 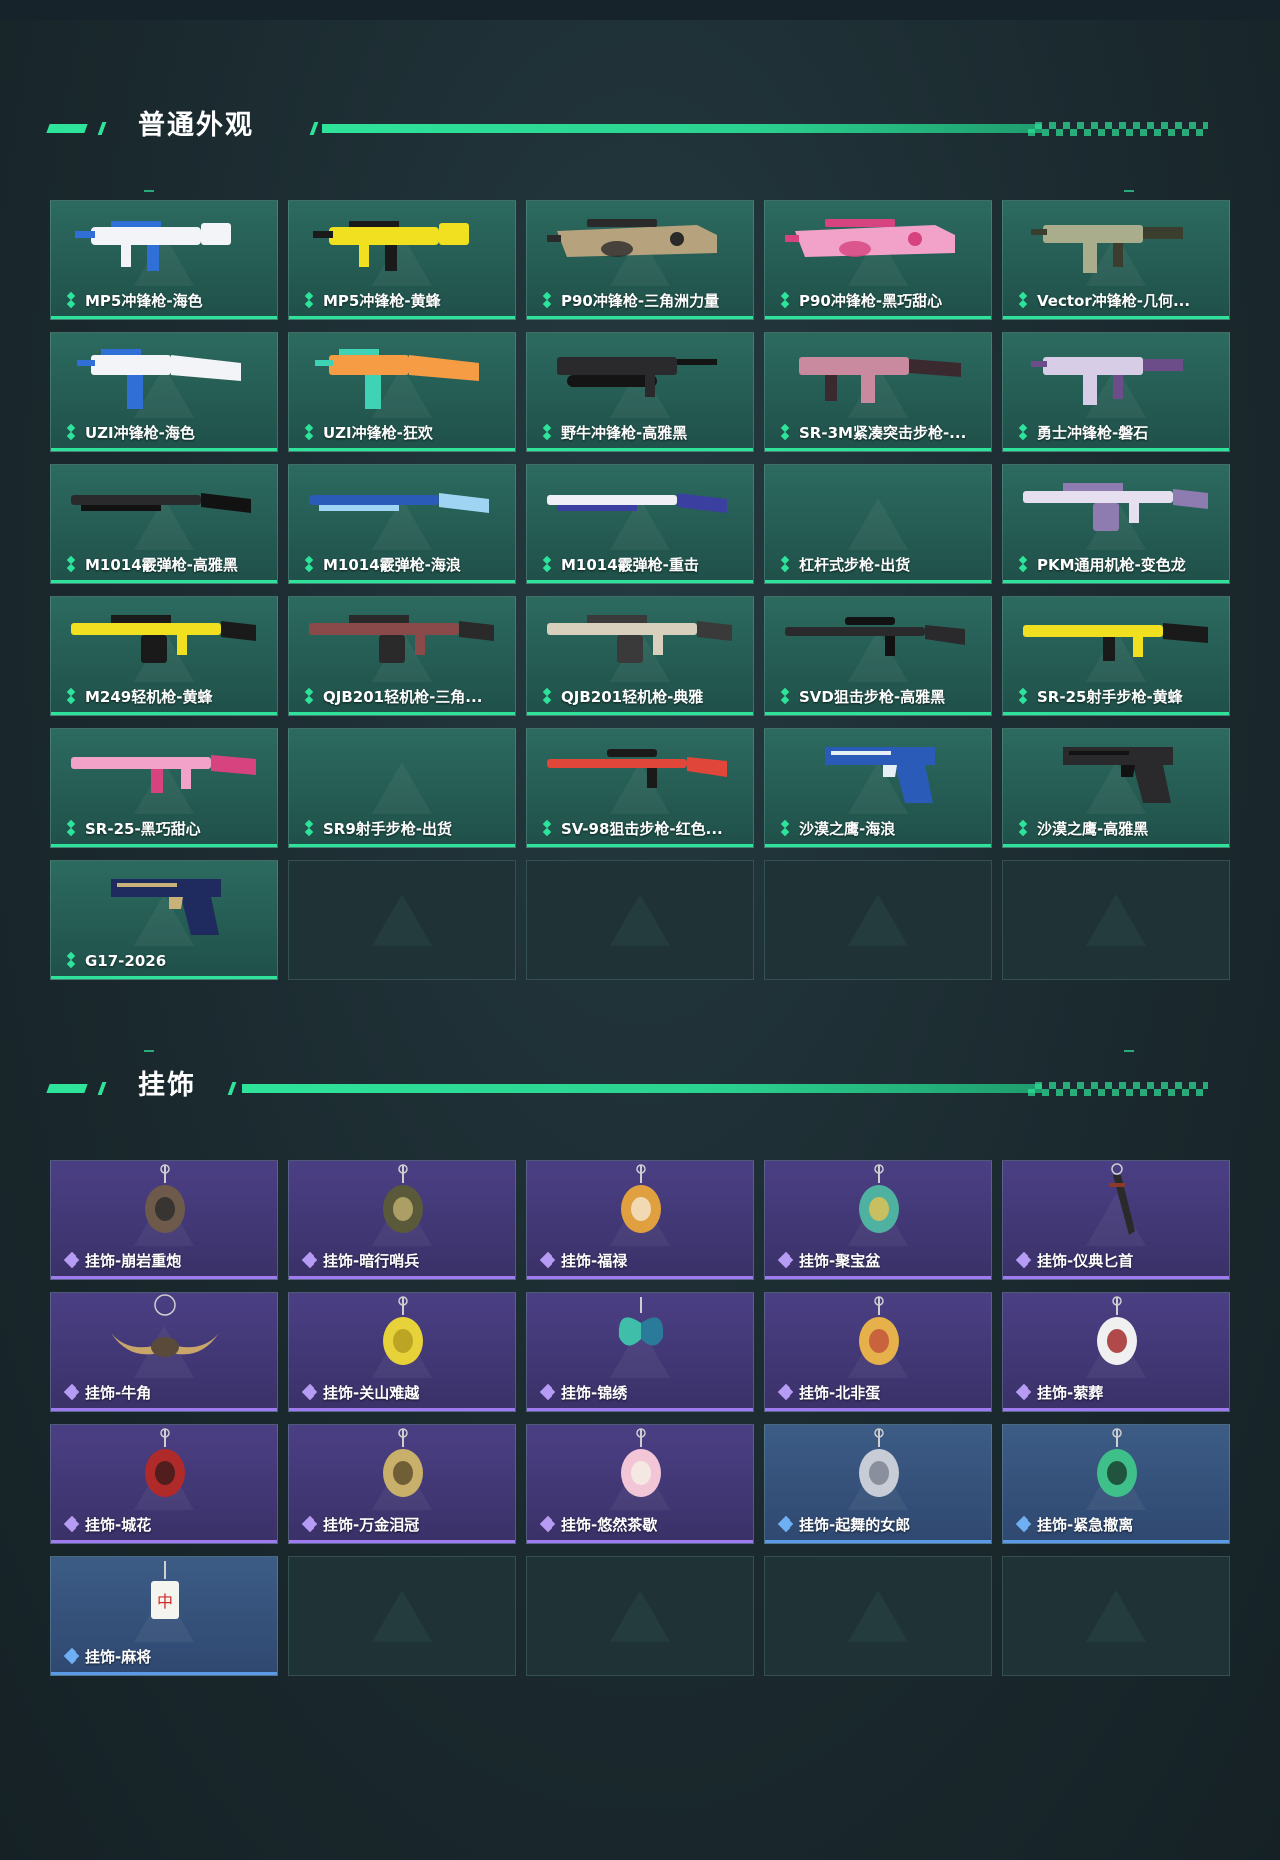 What do you see at coordinates (164, 524) in the screenshot?
I see `item-card: M1014霰弹枪-高雅黑` at bounding box center [164, 524].